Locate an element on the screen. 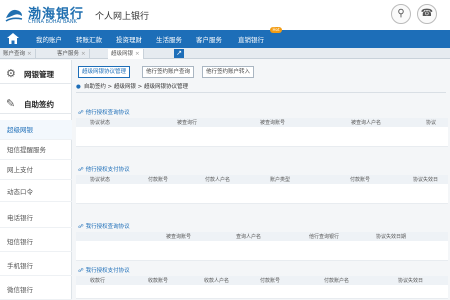  header: 渤海银行 CHINA BOHAI BANK 个人网上银行 ⚲ ☎ is located at coordinates (225, 15).